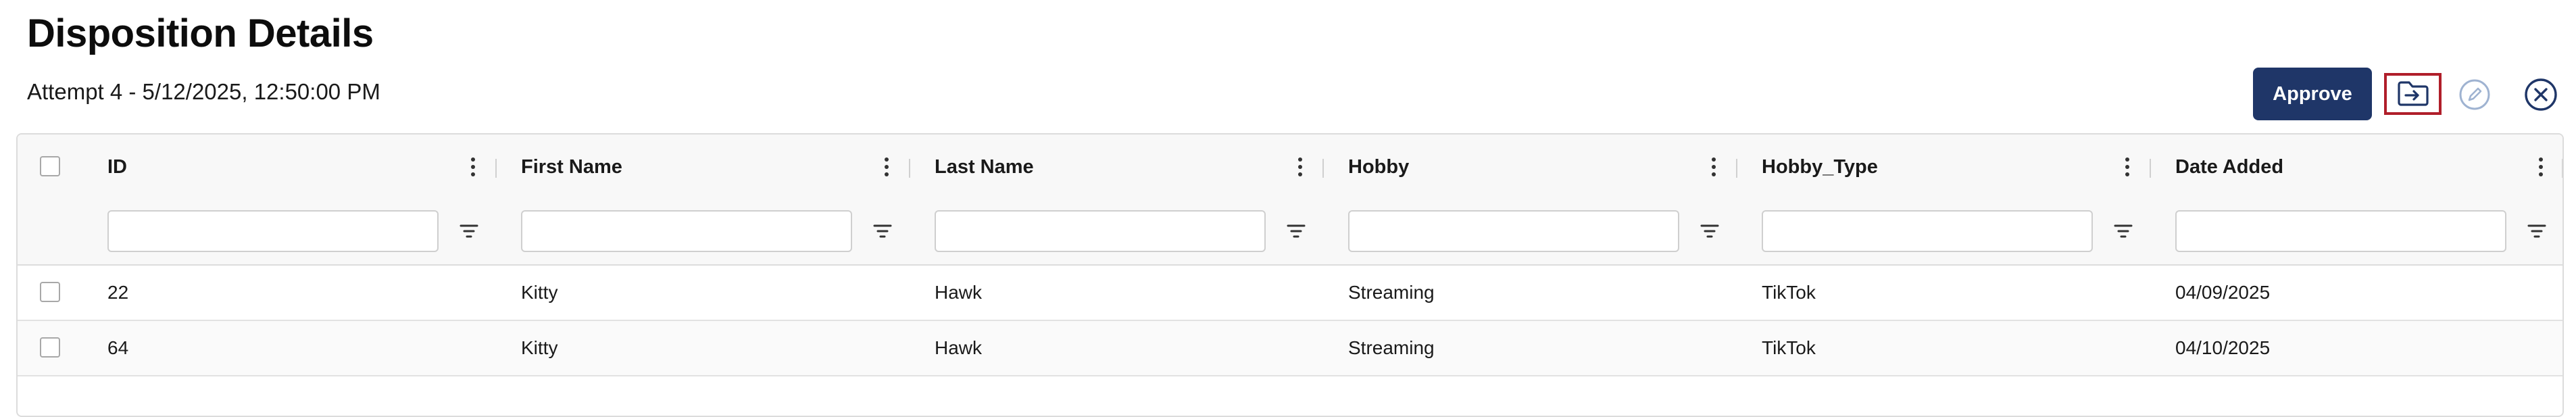 The image size is (2576, 417). I want to click on cell-id: 22, so click(118, 292).